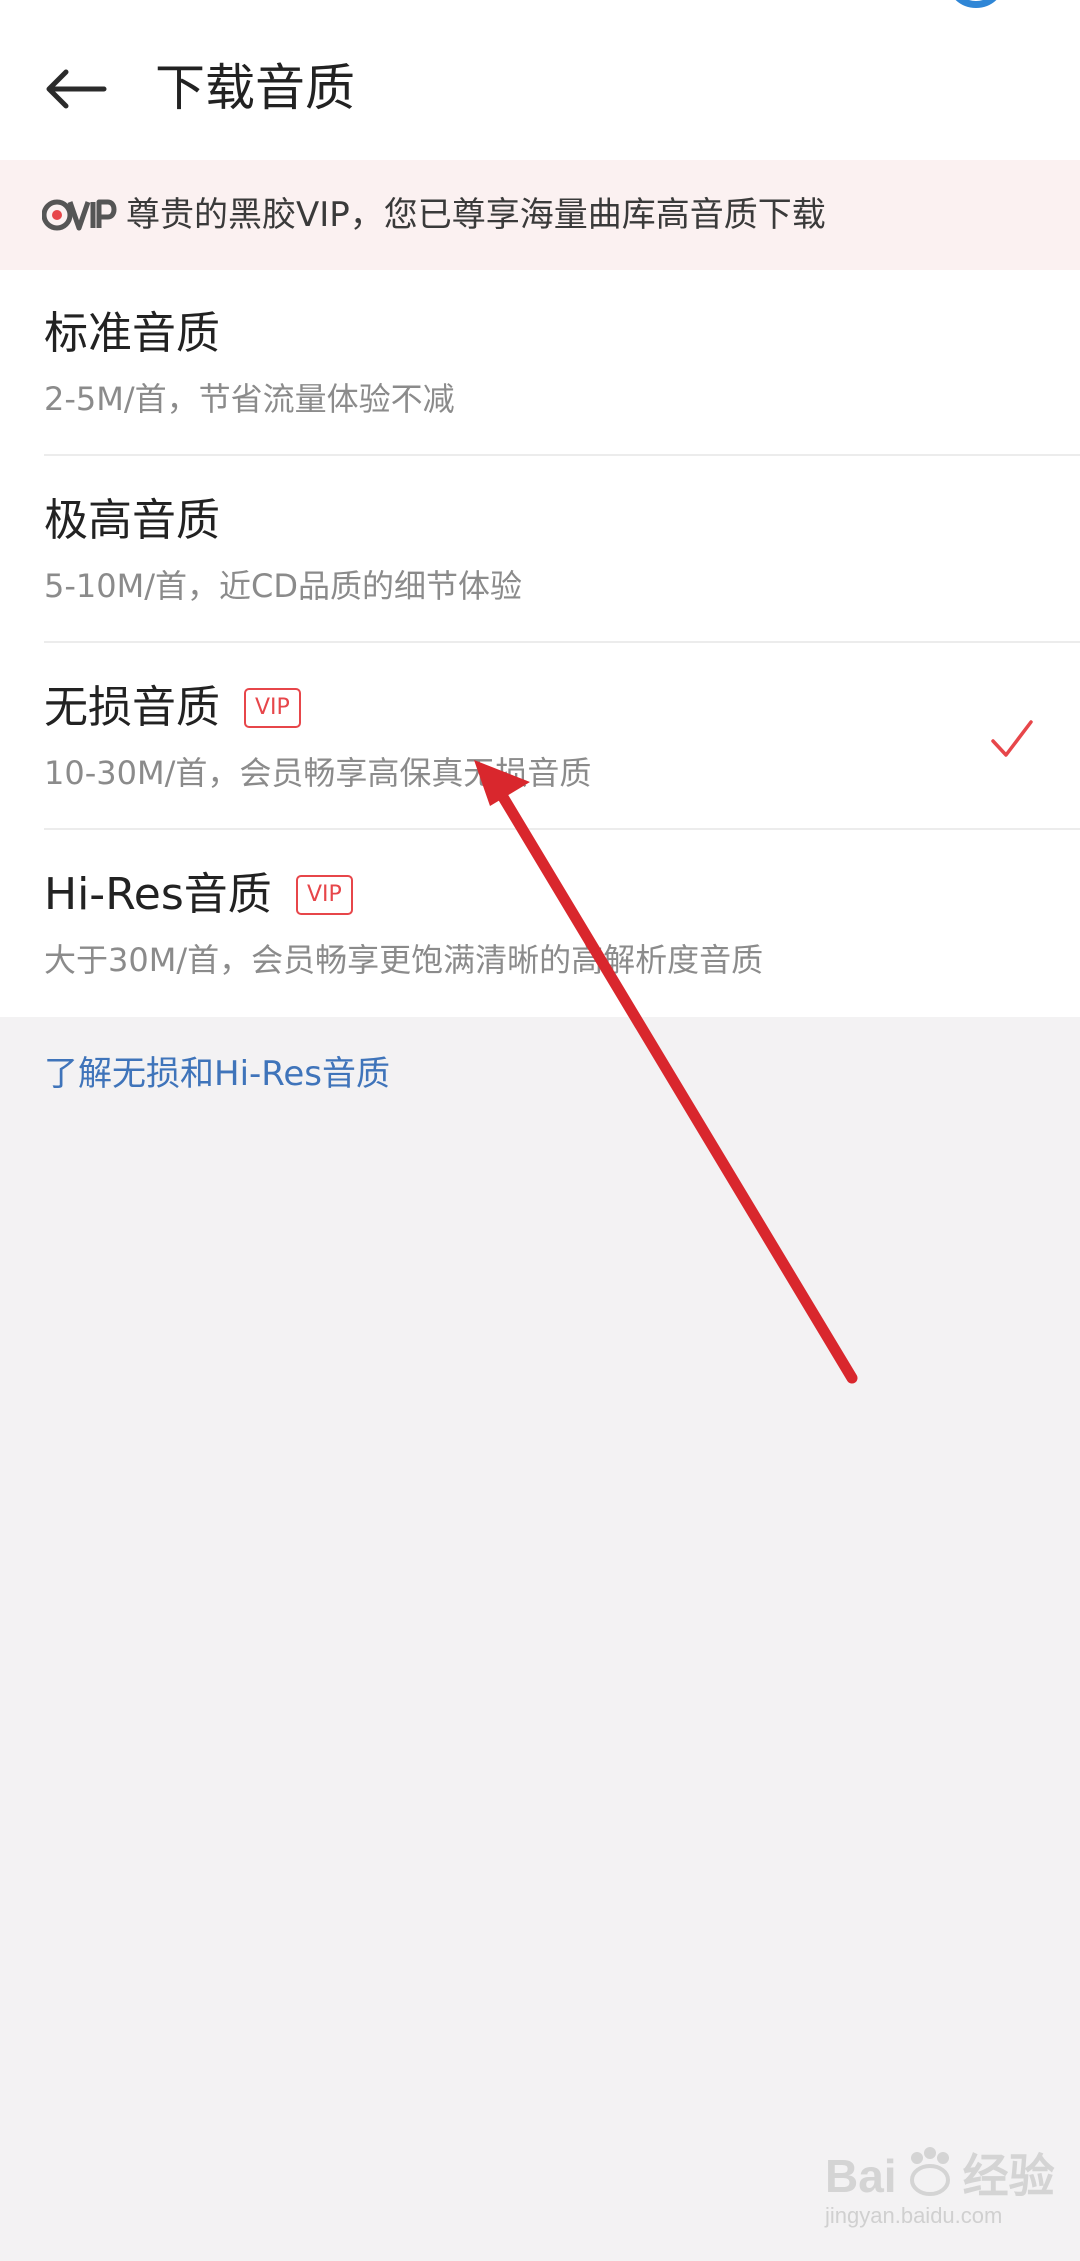  Describe the element at coordinates (1012, 738) in the screenshot. I see `selected-check-icon` at that location.